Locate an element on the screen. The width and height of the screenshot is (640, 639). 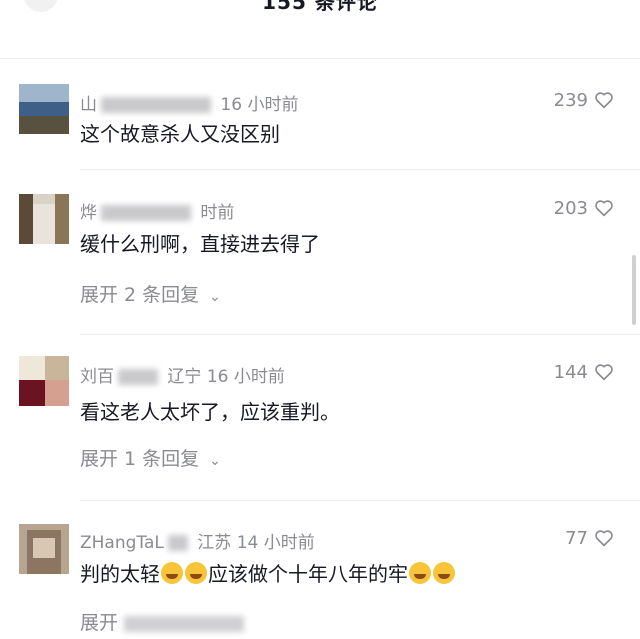
scrollbar is located at coordinates (634, 290).